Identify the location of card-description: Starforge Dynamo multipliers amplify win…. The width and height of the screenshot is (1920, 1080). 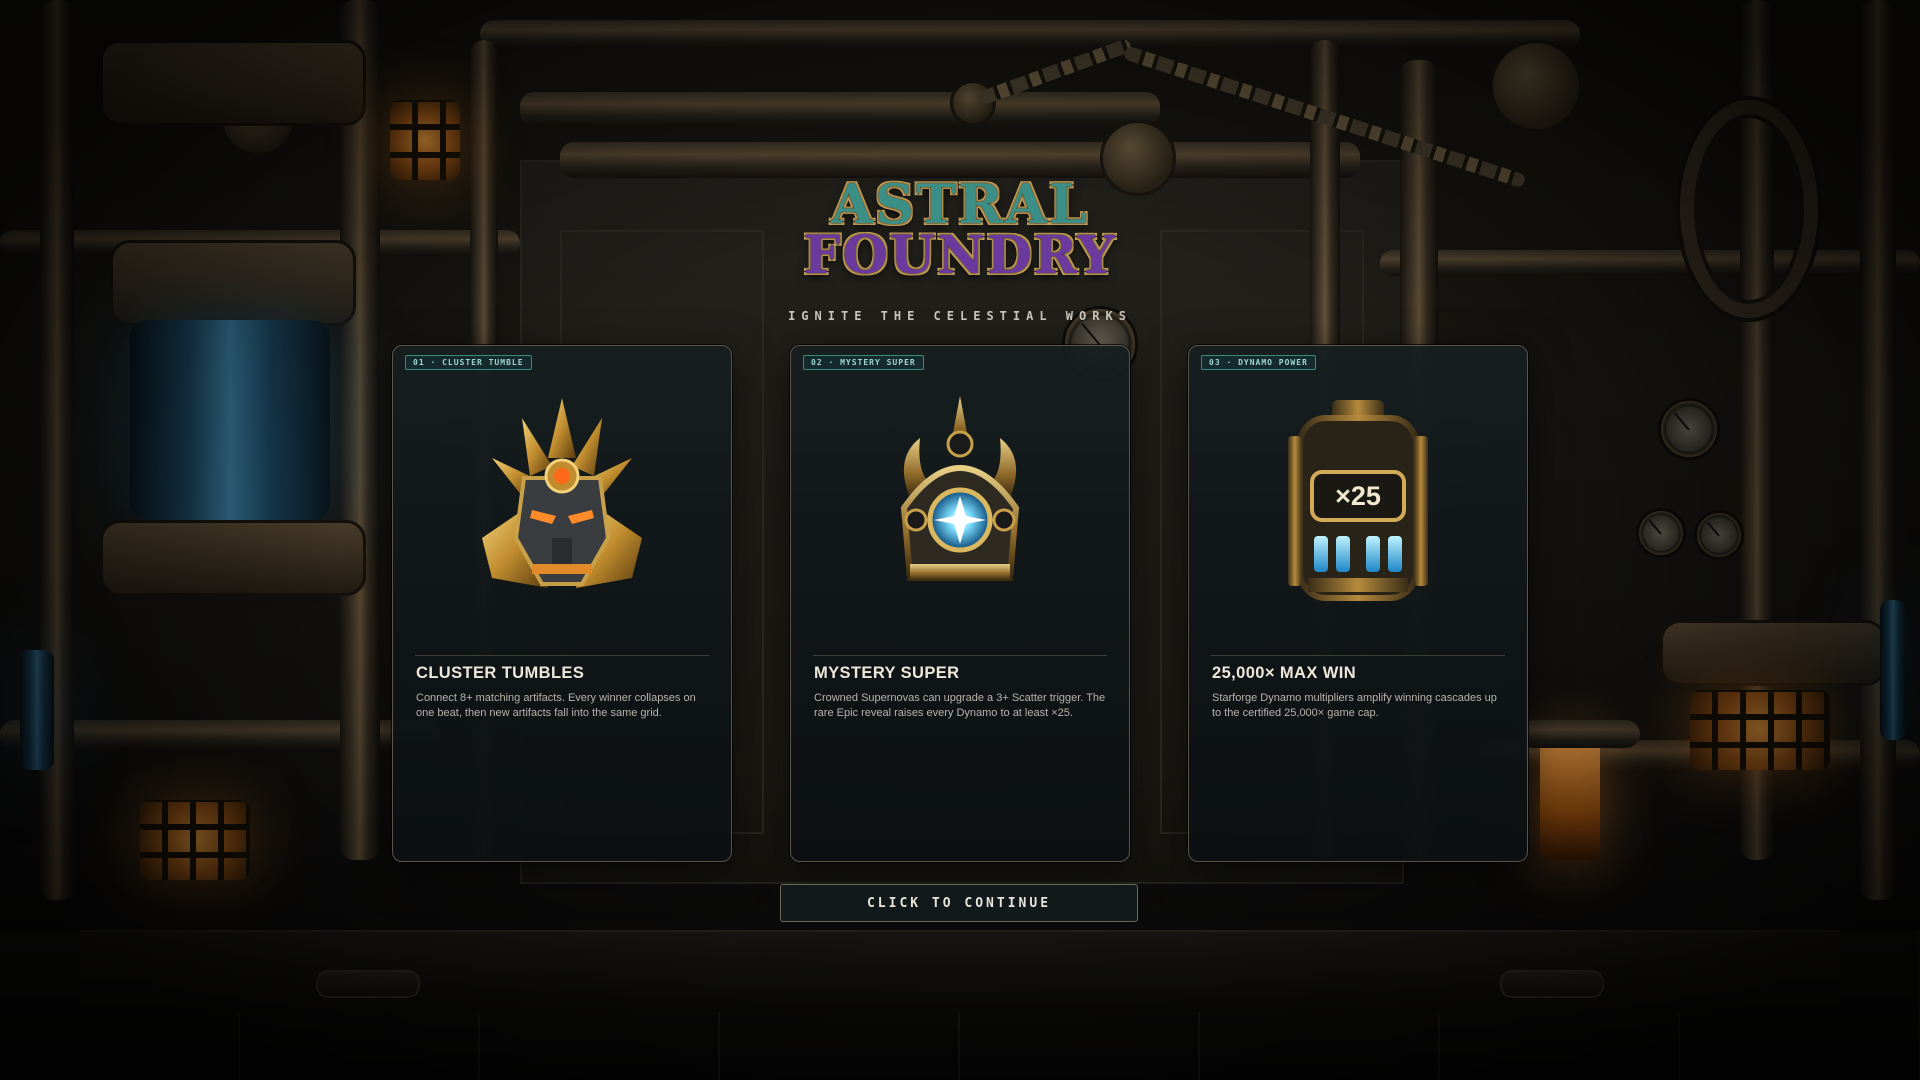
(1354, 705).